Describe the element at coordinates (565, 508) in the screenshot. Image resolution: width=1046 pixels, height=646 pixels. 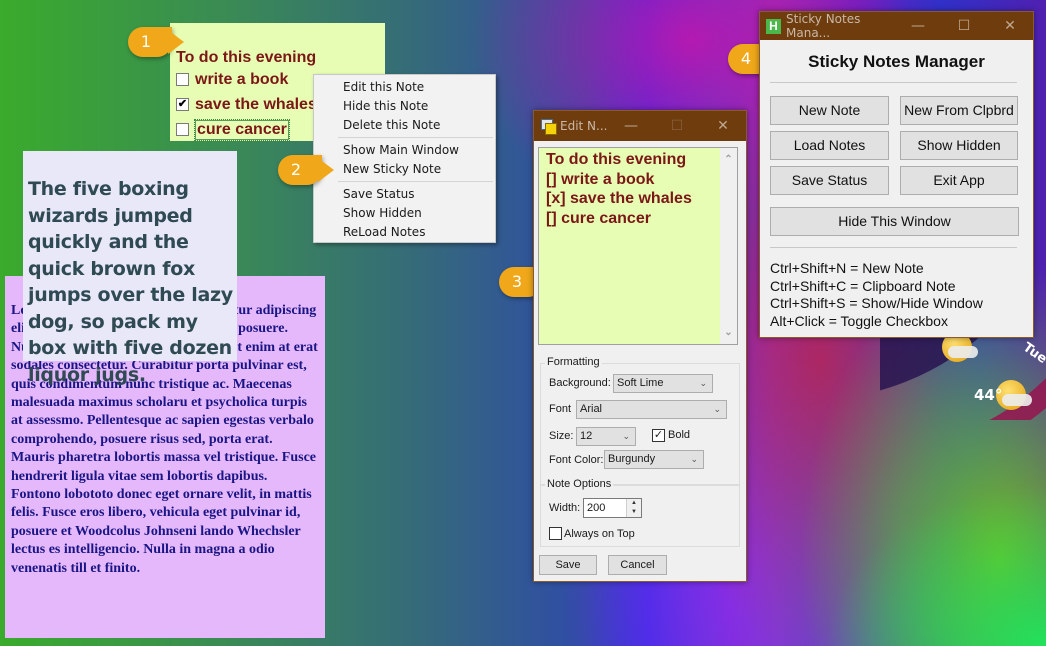
I see `width-label: Width:` at that location.